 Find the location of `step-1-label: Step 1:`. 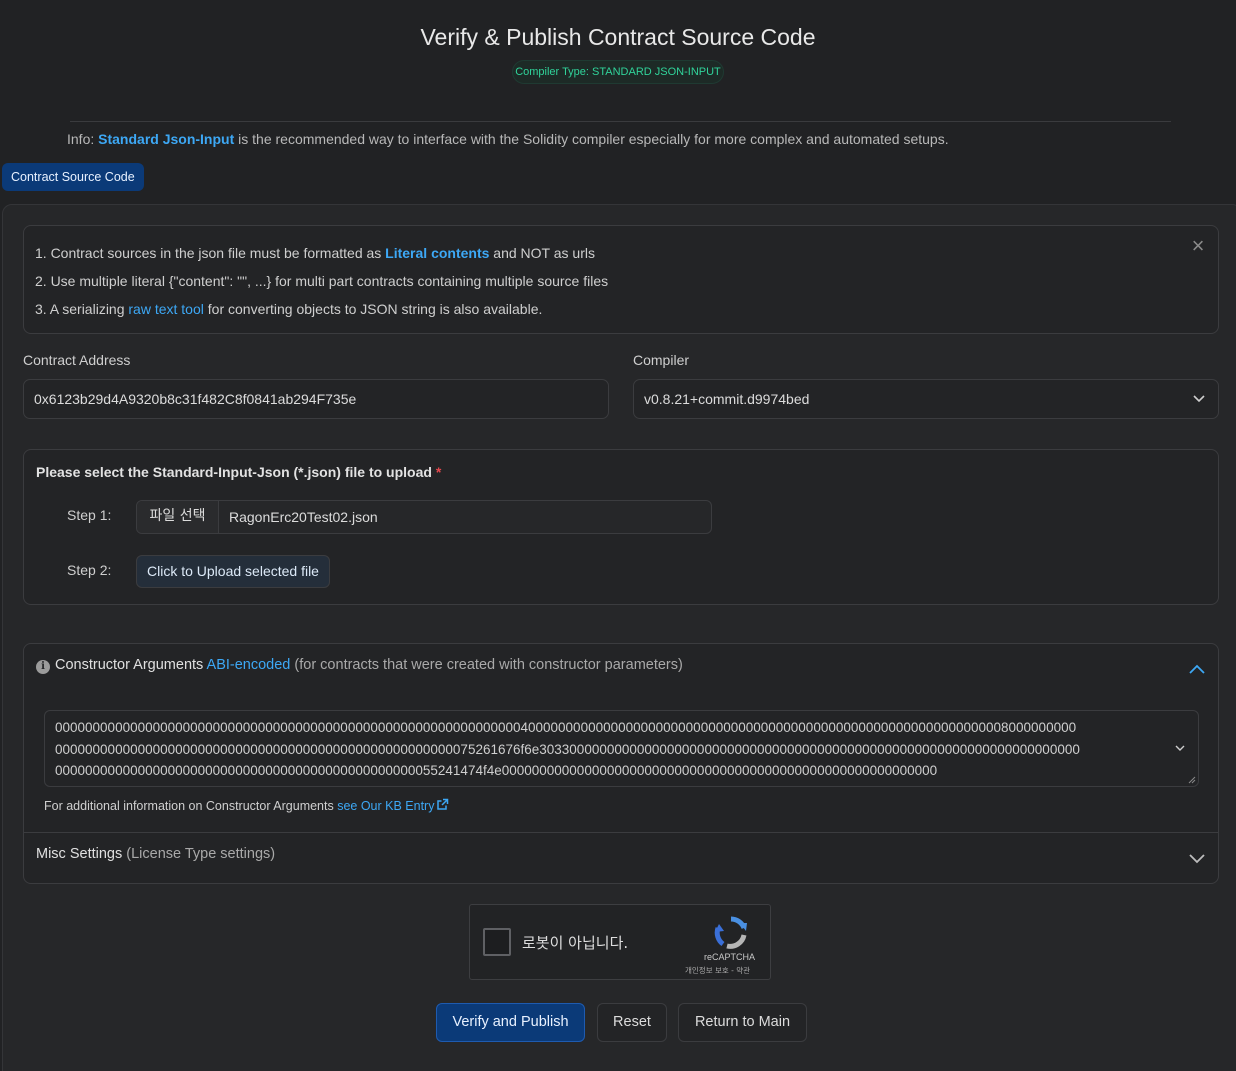

step-1-label: Step 1: is located at coordinates (89, 515).